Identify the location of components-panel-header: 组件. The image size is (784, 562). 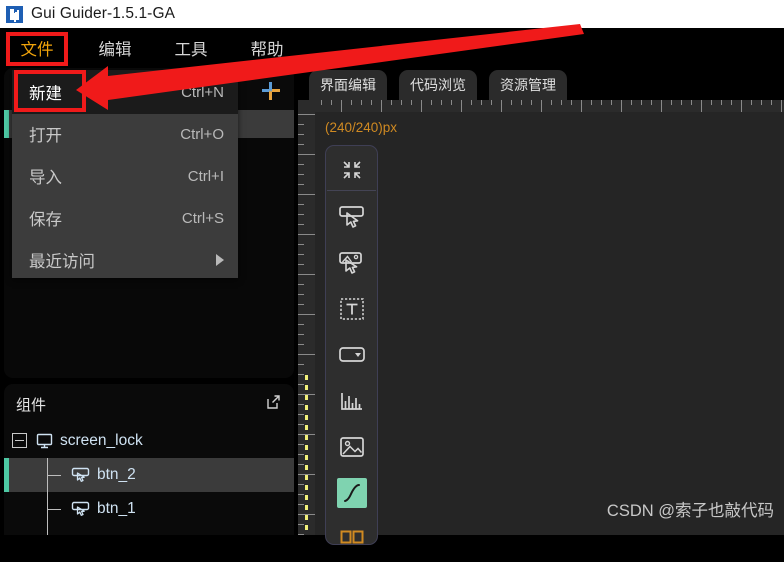
(149, 404).